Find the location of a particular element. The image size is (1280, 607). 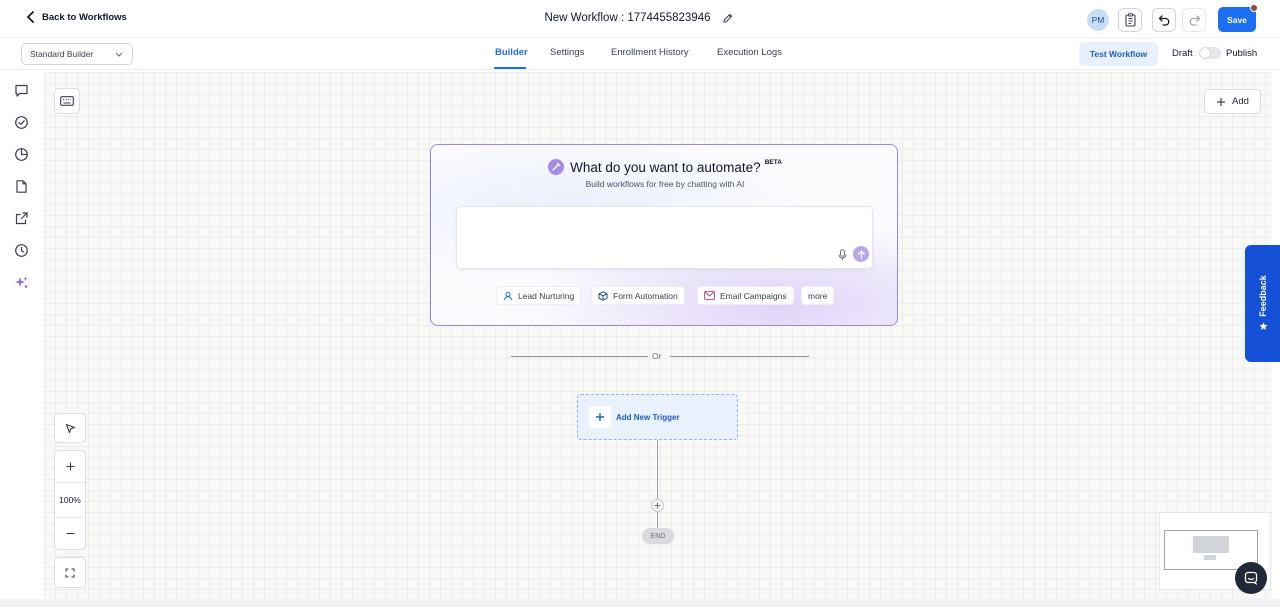

document-icon is located at coordinates (21, 186).